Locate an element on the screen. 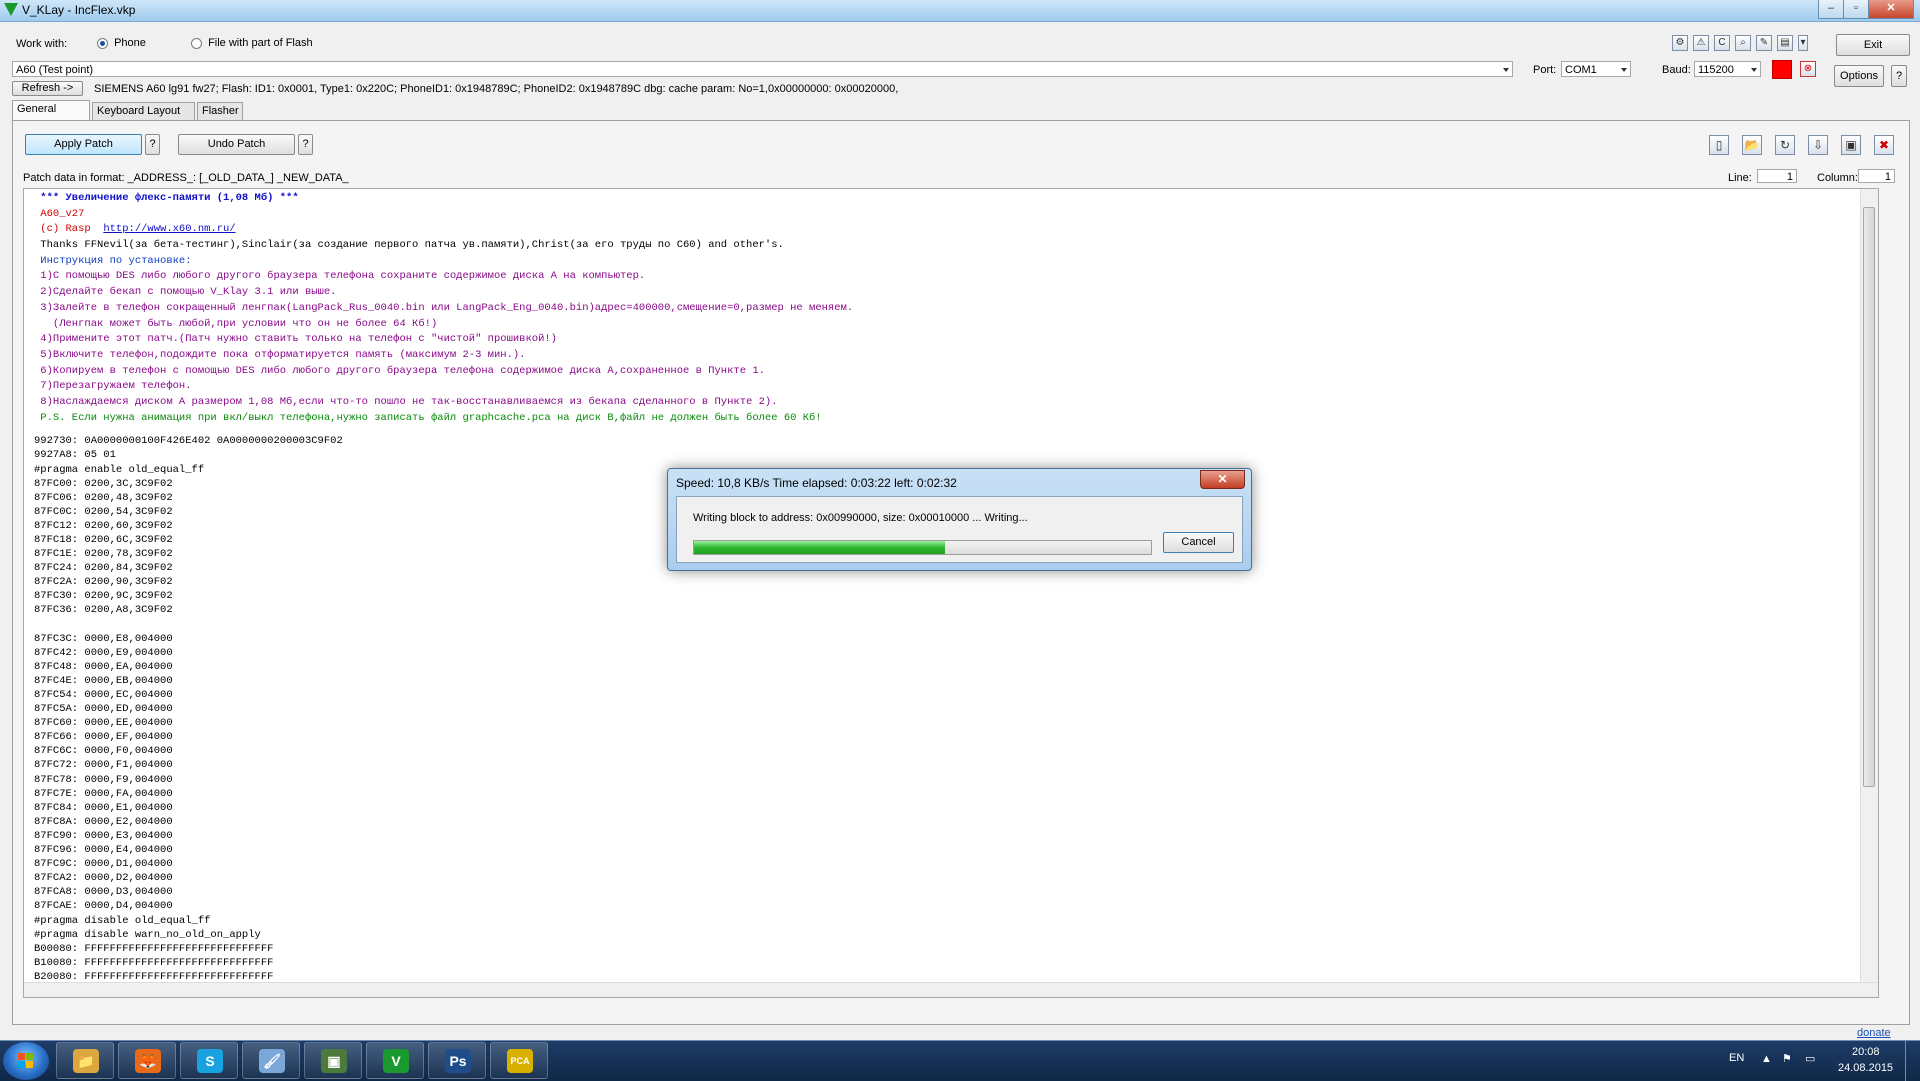  column-field: 1 is located at coordinates (1876, 176).